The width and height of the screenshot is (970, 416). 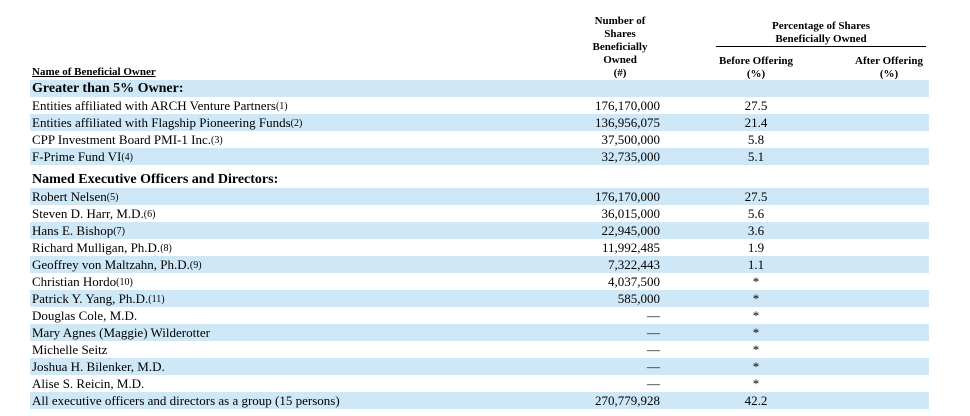 What do you see at coordinates (112, 197) in the screenshot?
I see `footnote-ref: (5)` at bounding box center [112, 197].